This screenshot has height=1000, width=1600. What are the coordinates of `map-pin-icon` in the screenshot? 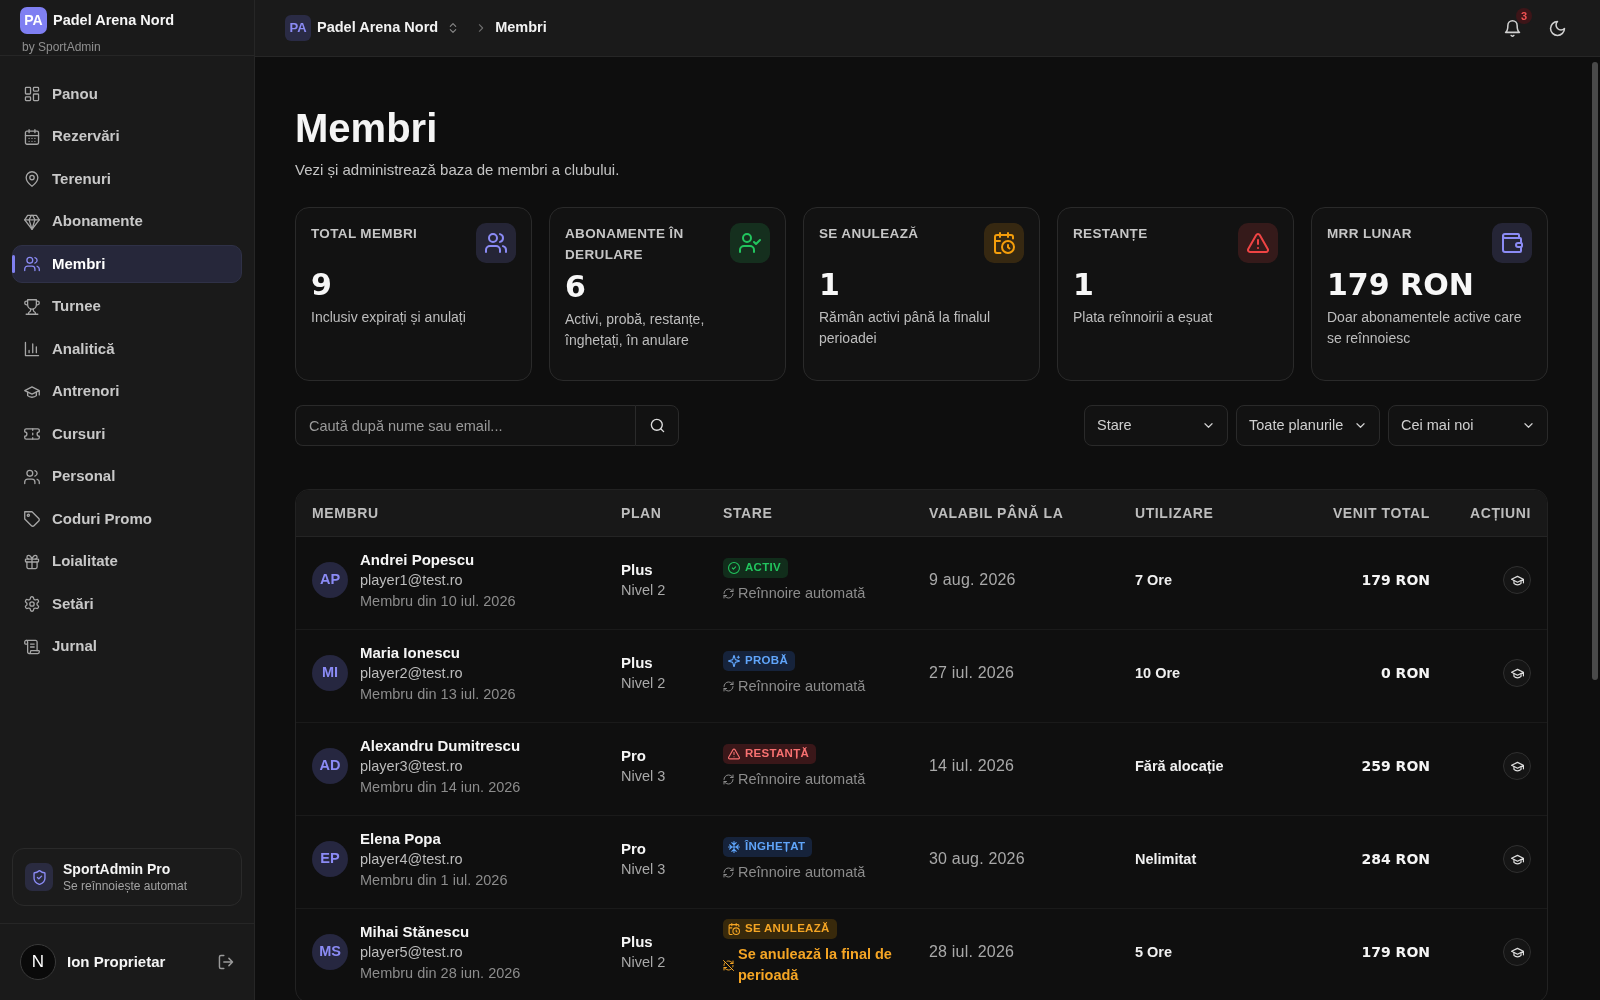 It's located at (32, 179).